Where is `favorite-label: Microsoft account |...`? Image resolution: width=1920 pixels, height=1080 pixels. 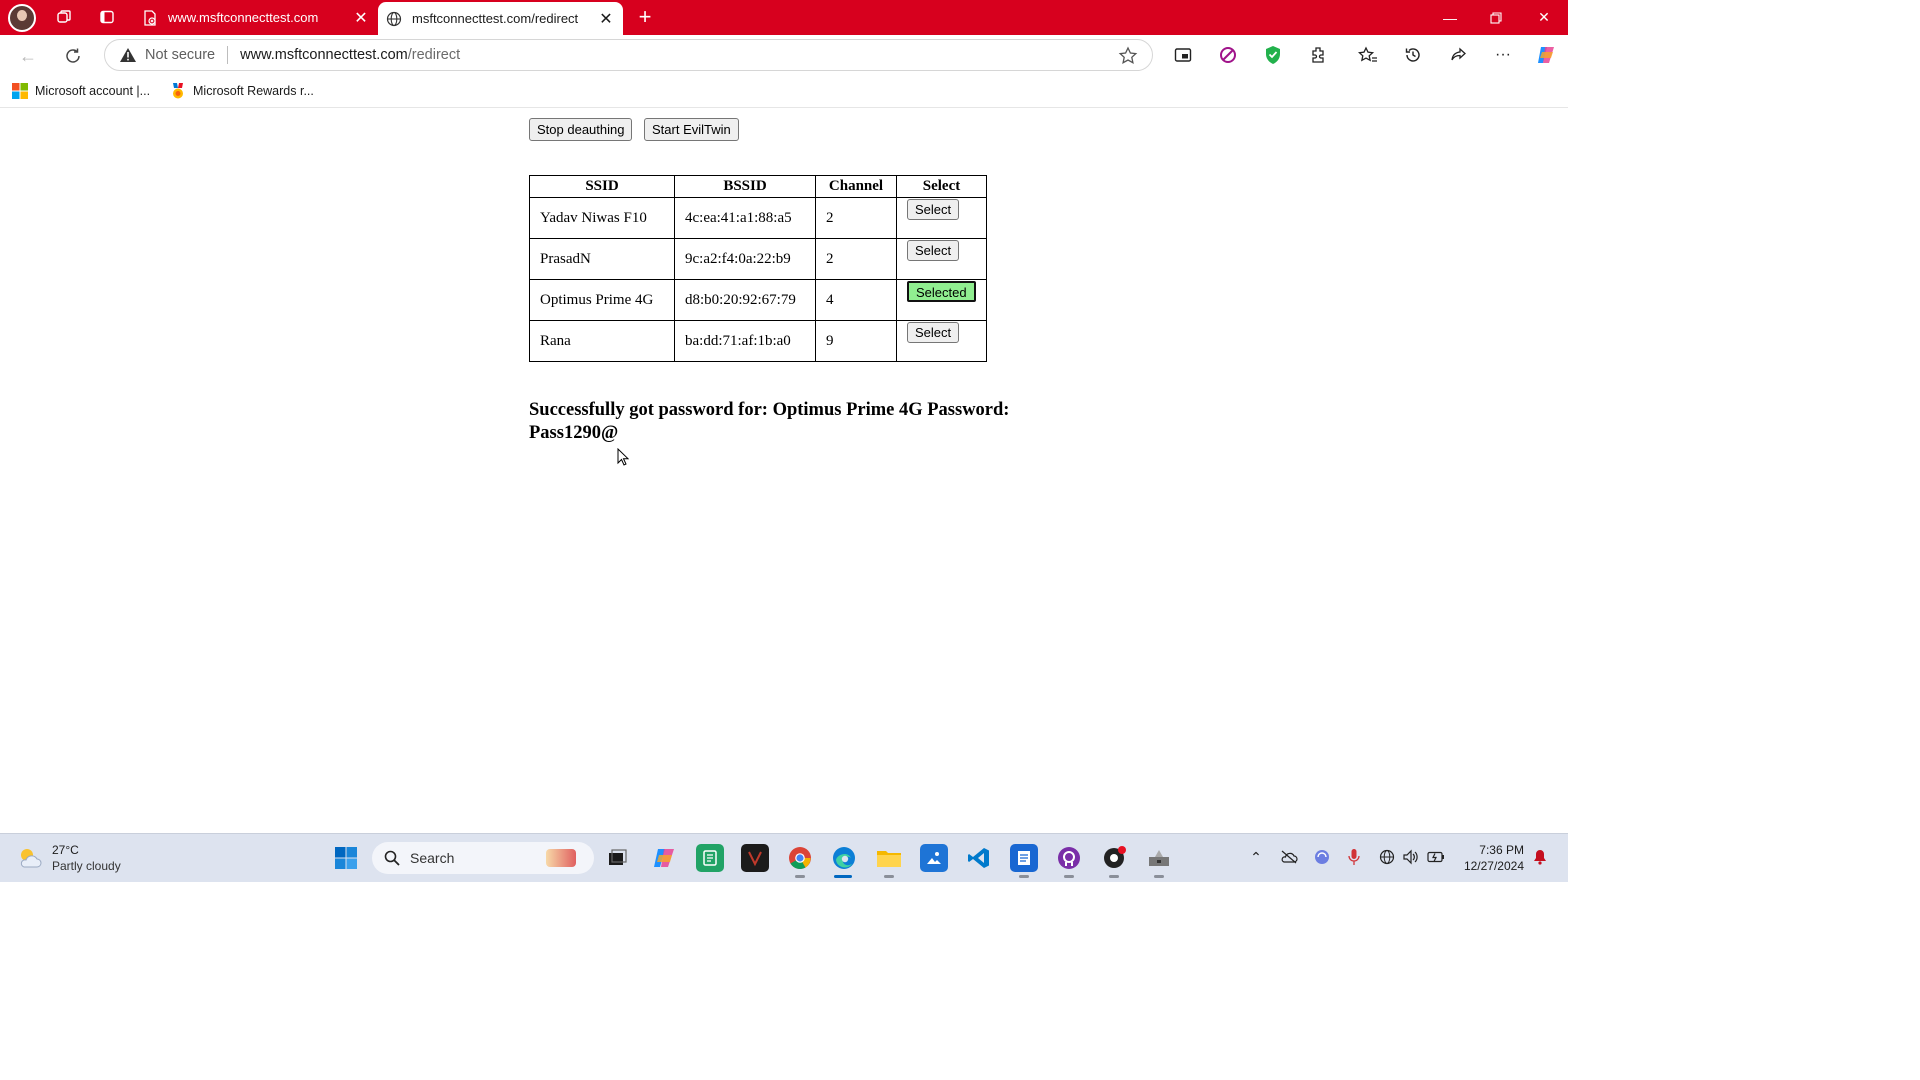 favorite-label: Microsoft account |... is located at coordinates (93, 91).